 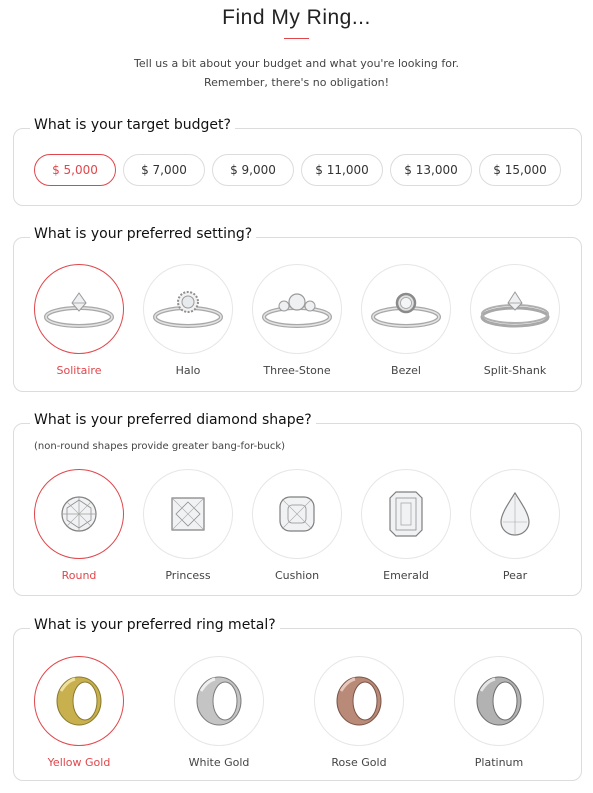 I want to click on shape-option-pear: Pear, so click(x=515, y=525).